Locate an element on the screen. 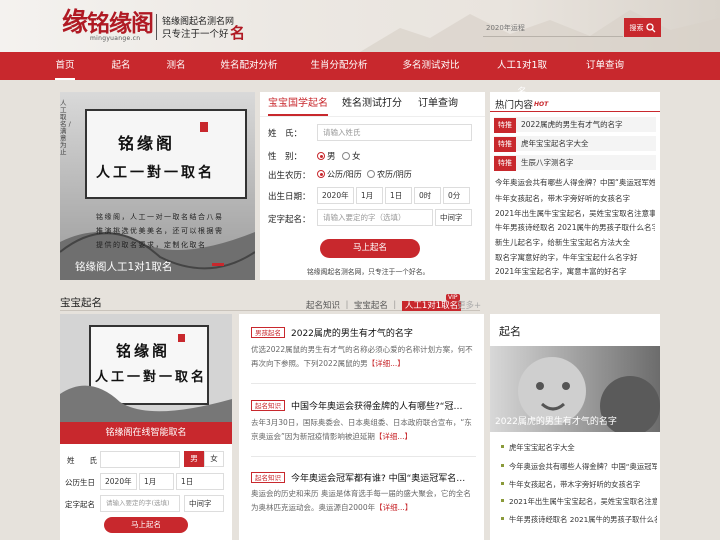 This screenshot has width=720, height=540. article-tag: 男孩起名 is located at coordinates (268, 332).